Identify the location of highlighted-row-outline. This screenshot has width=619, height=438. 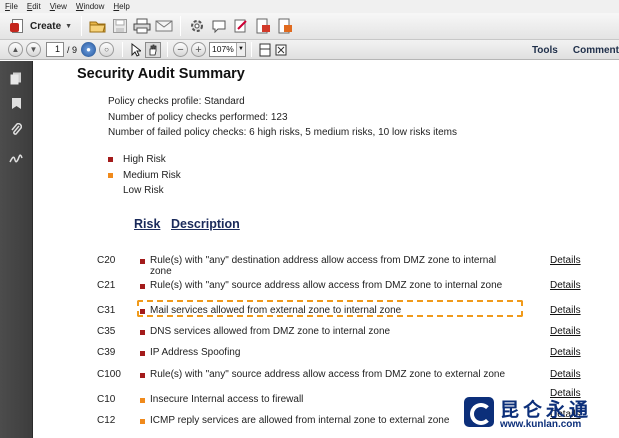
(330, 308).